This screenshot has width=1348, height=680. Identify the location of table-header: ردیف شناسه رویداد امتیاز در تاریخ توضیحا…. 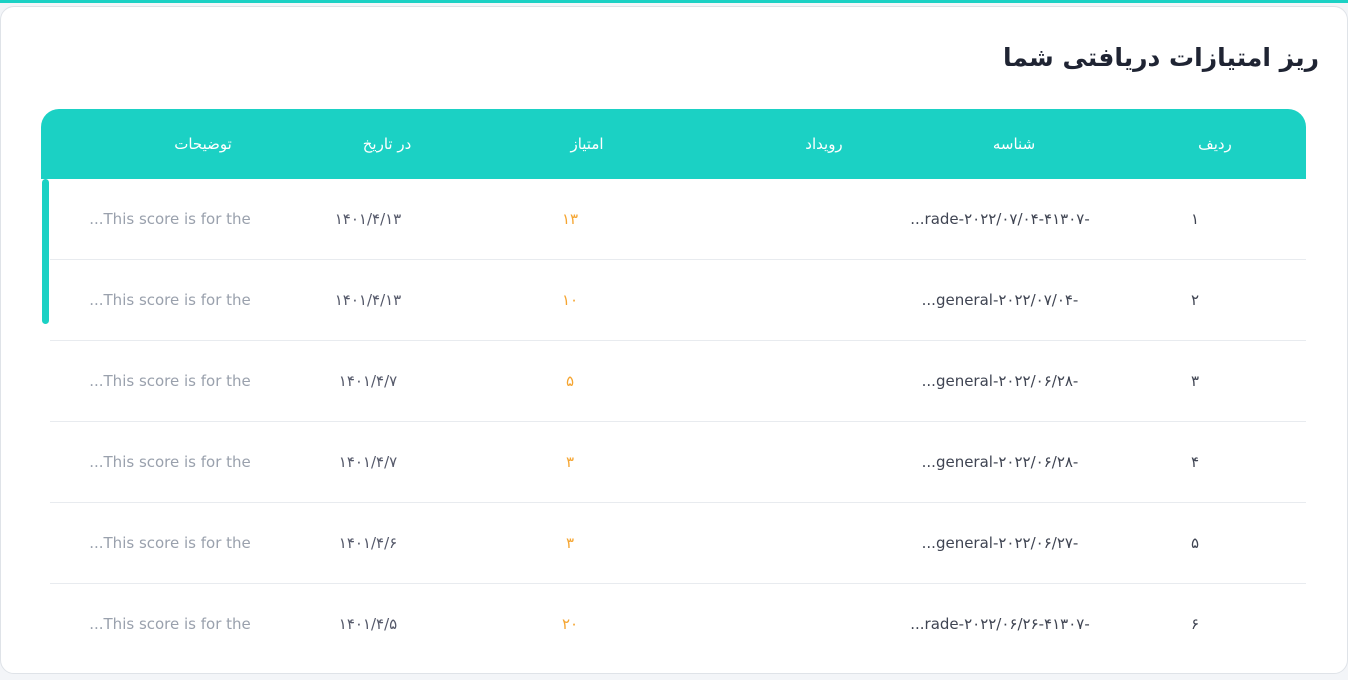
(673, 144).